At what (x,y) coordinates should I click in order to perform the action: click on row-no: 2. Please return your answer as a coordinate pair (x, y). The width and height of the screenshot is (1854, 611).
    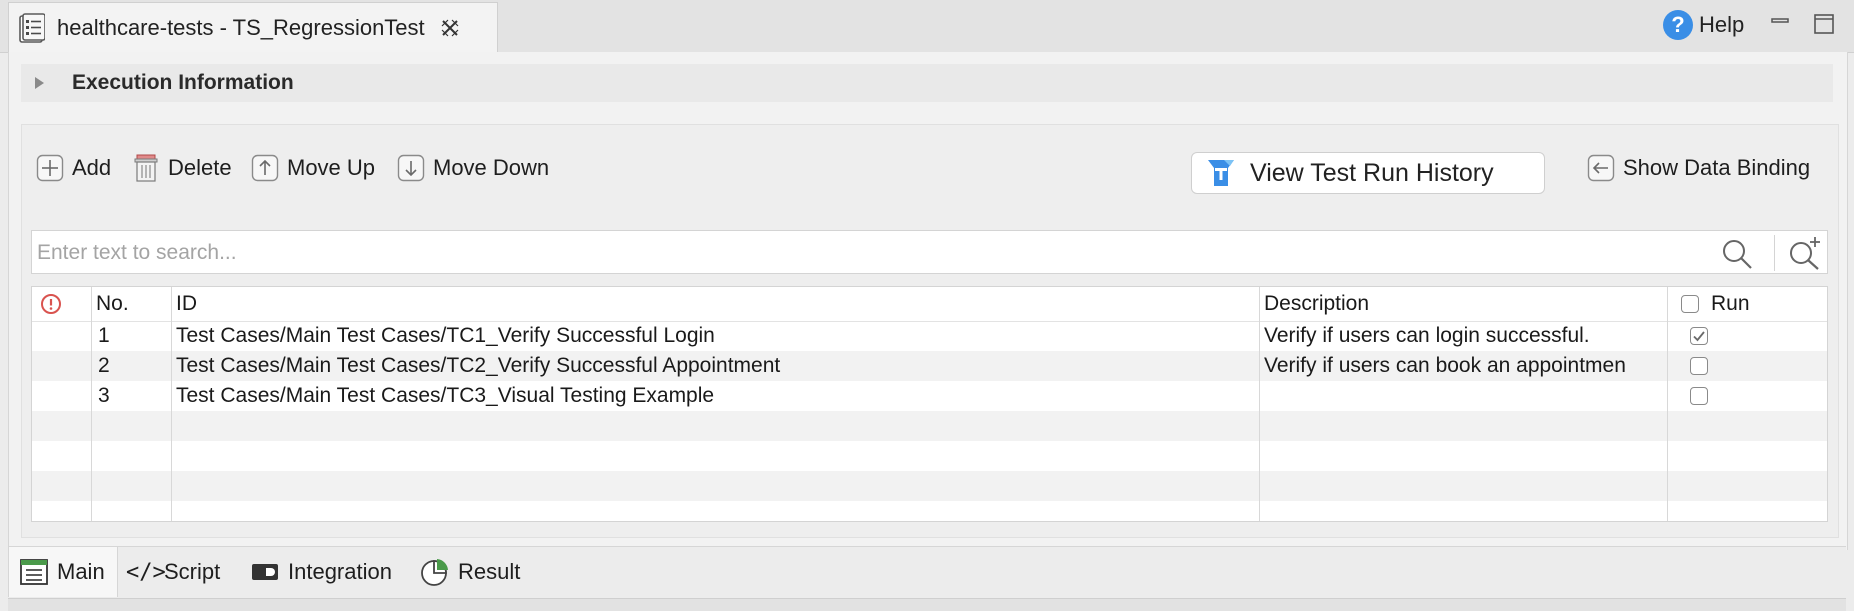
    Looking at the image, I should click on (104, 365).